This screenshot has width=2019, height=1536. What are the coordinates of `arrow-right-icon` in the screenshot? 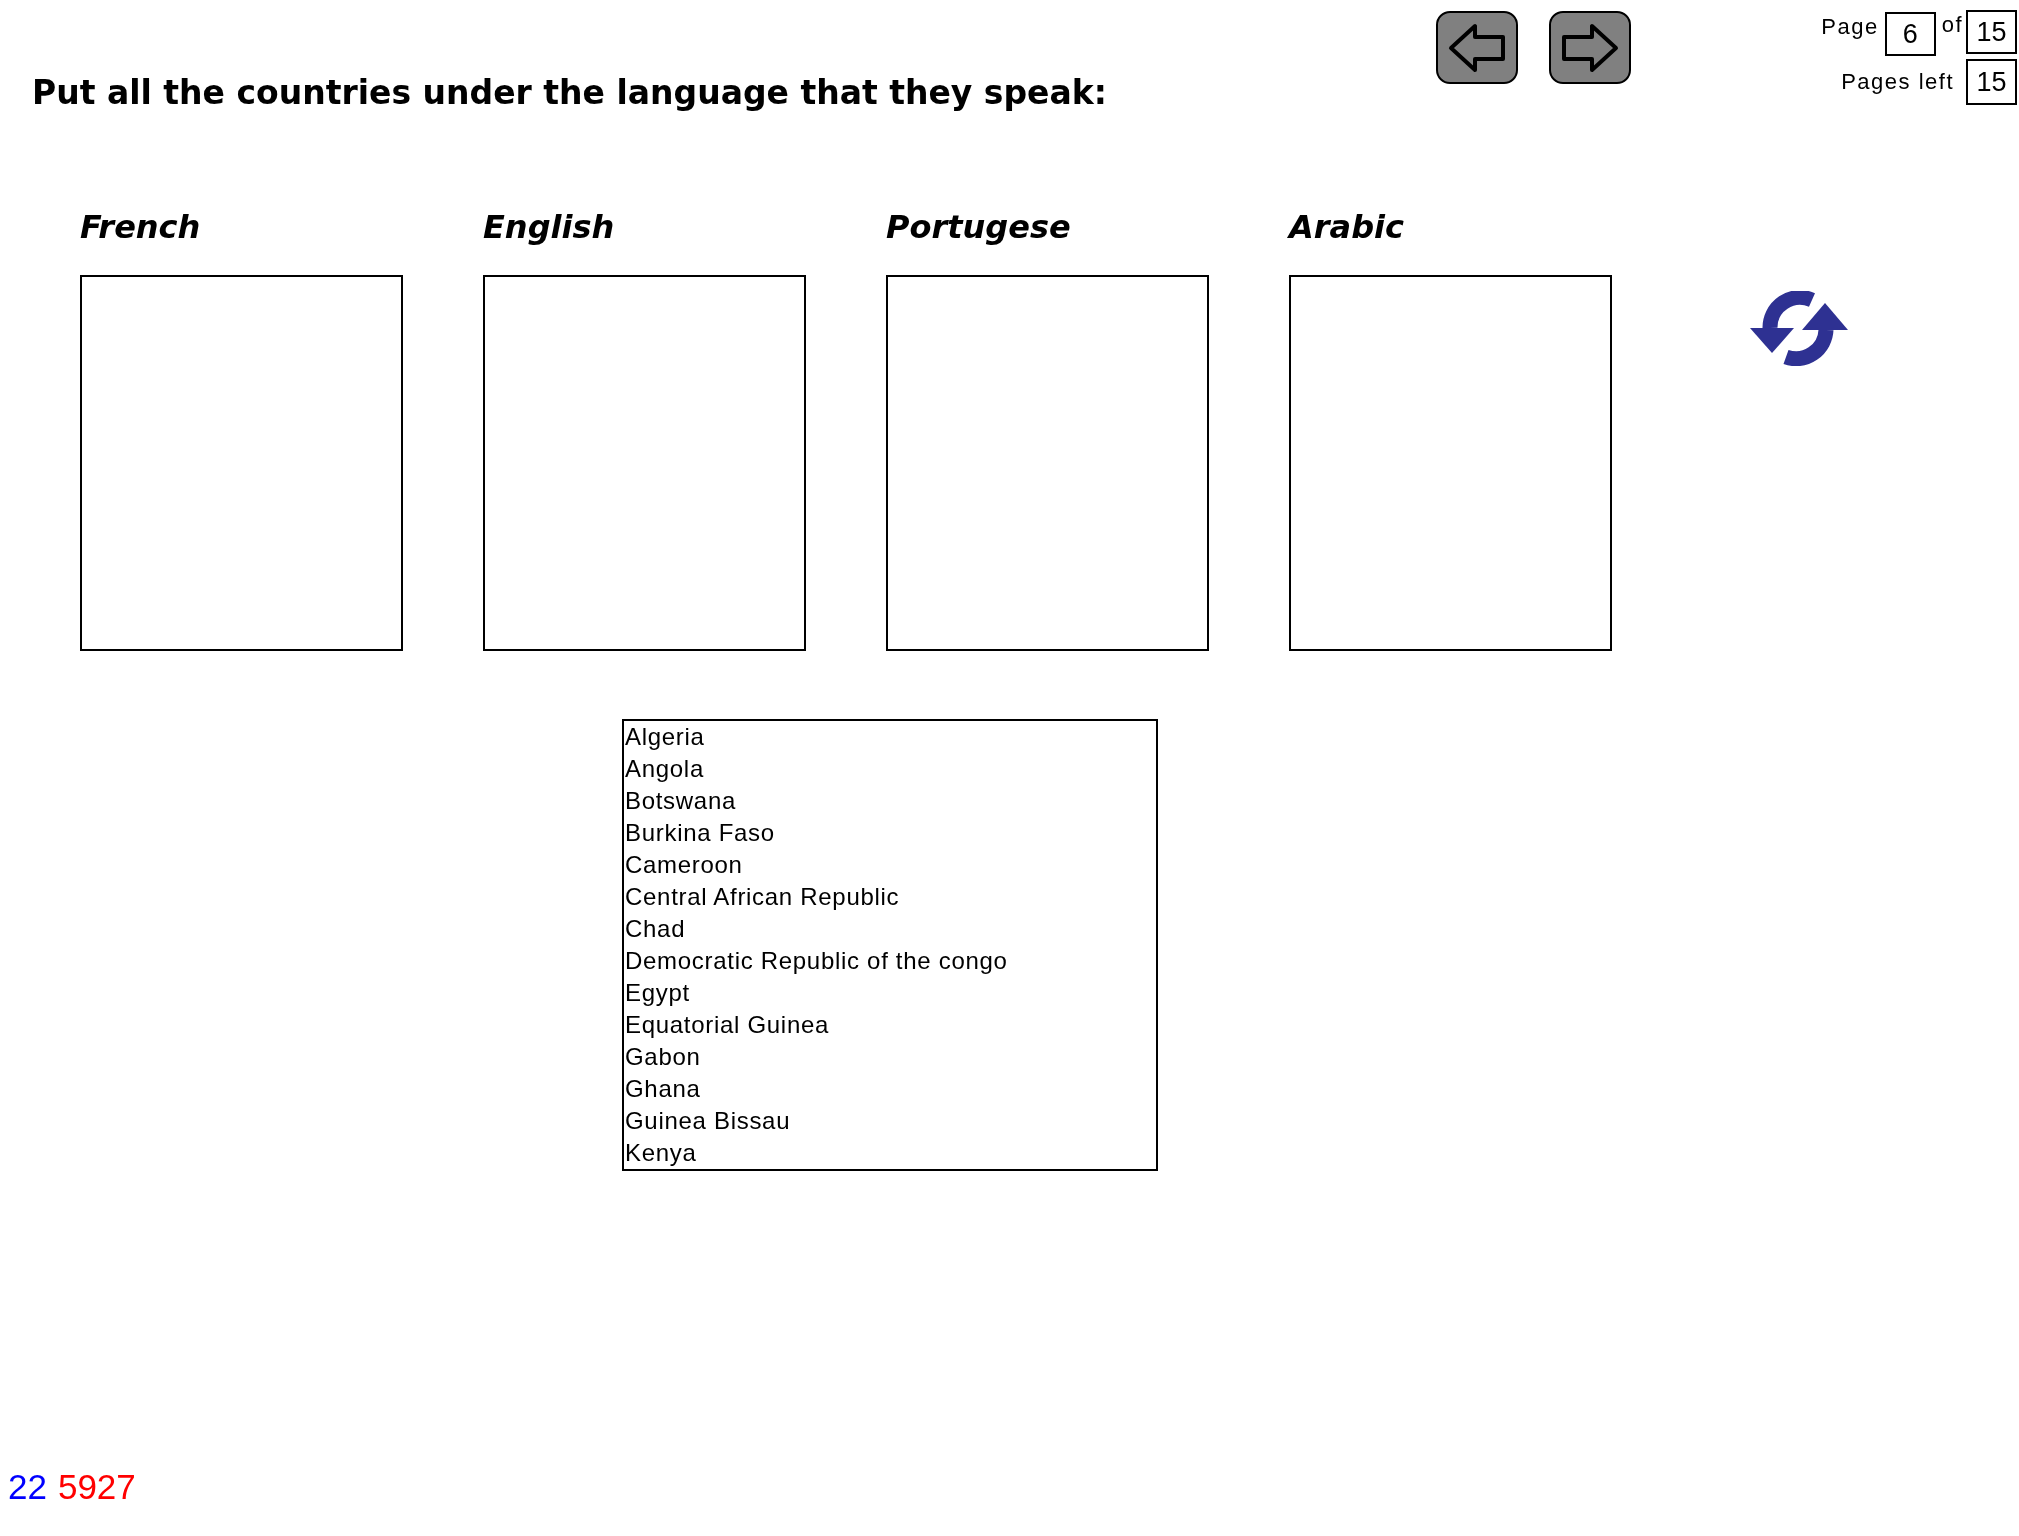 It's located at (1590, 47).